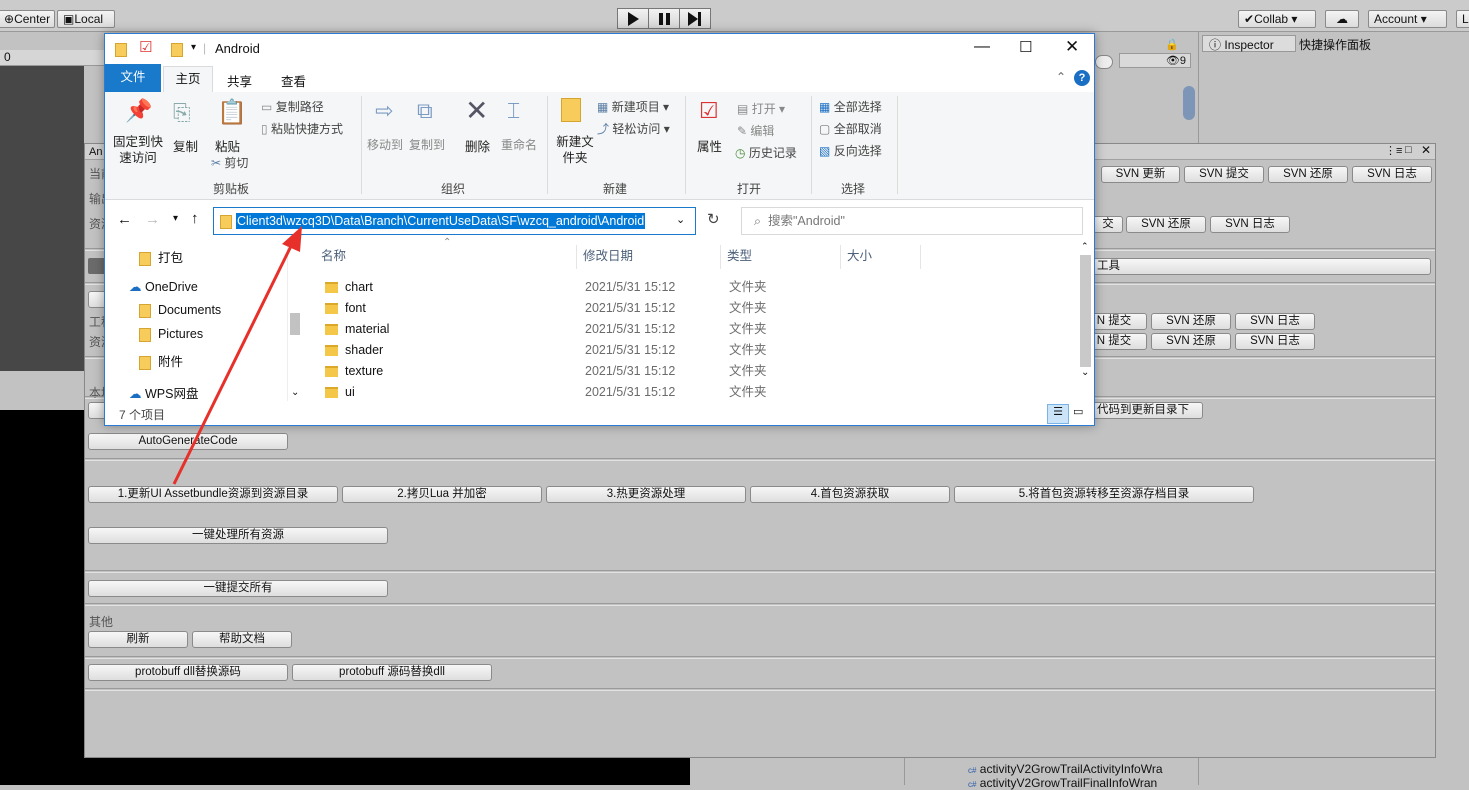 The height and width of the screenshot is (790, 1469). I want to click on arrow-shaft, so click(234, 362).